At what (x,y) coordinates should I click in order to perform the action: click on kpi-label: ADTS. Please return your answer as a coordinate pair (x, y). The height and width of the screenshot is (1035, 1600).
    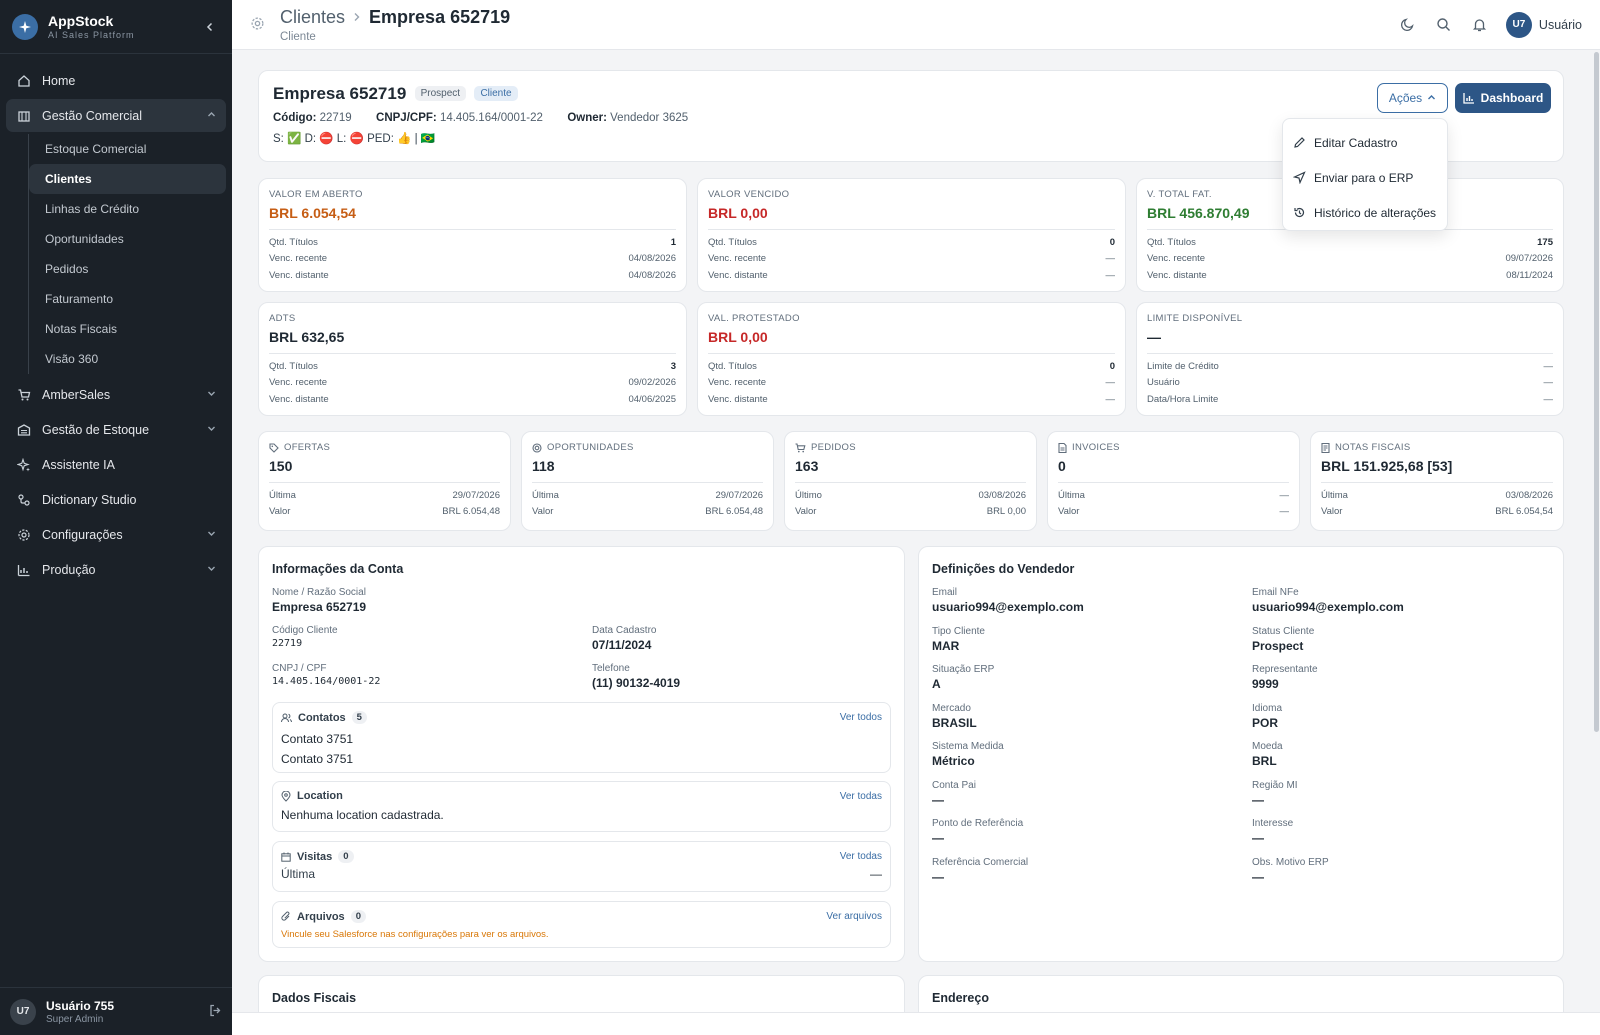
    Looking at the image, I should click on (282, 318).